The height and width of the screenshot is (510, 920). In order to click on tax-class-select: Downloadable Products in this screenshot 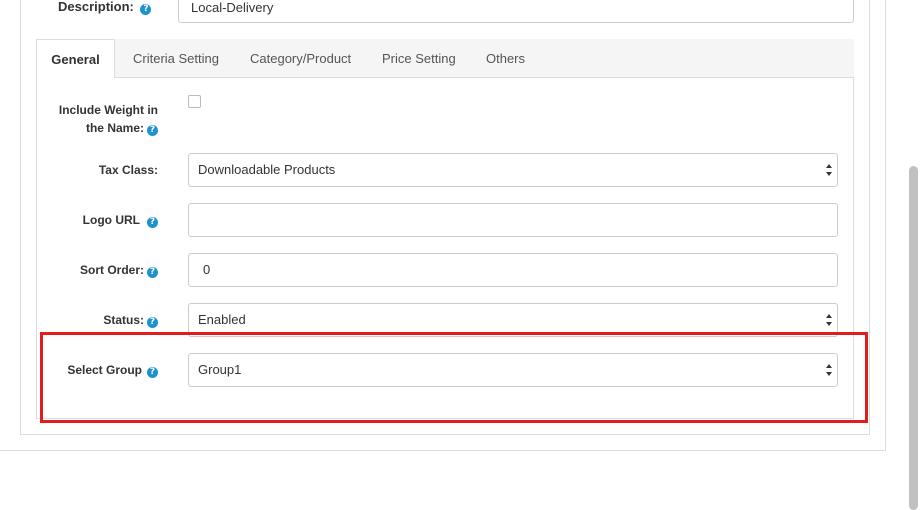, I will do `click(513, 170)`.